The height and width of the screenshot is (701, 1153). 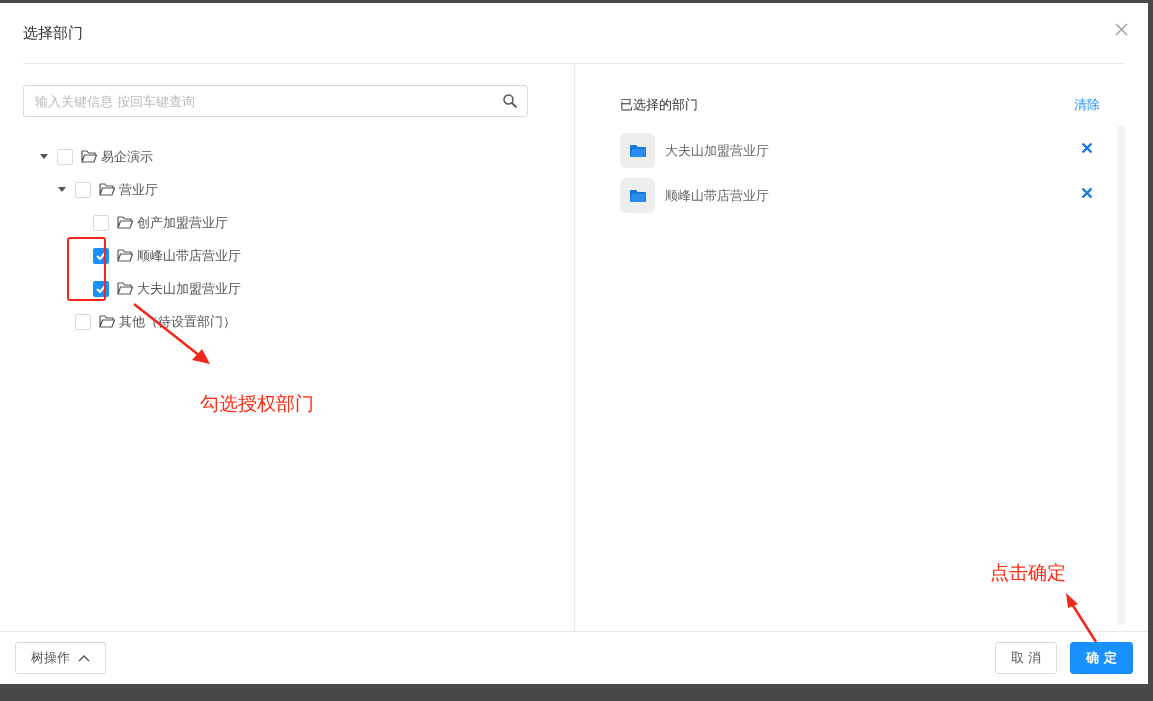 I want to click on selected-item-label: 顺峰山带店营业厅, so click(x=717, y=195).